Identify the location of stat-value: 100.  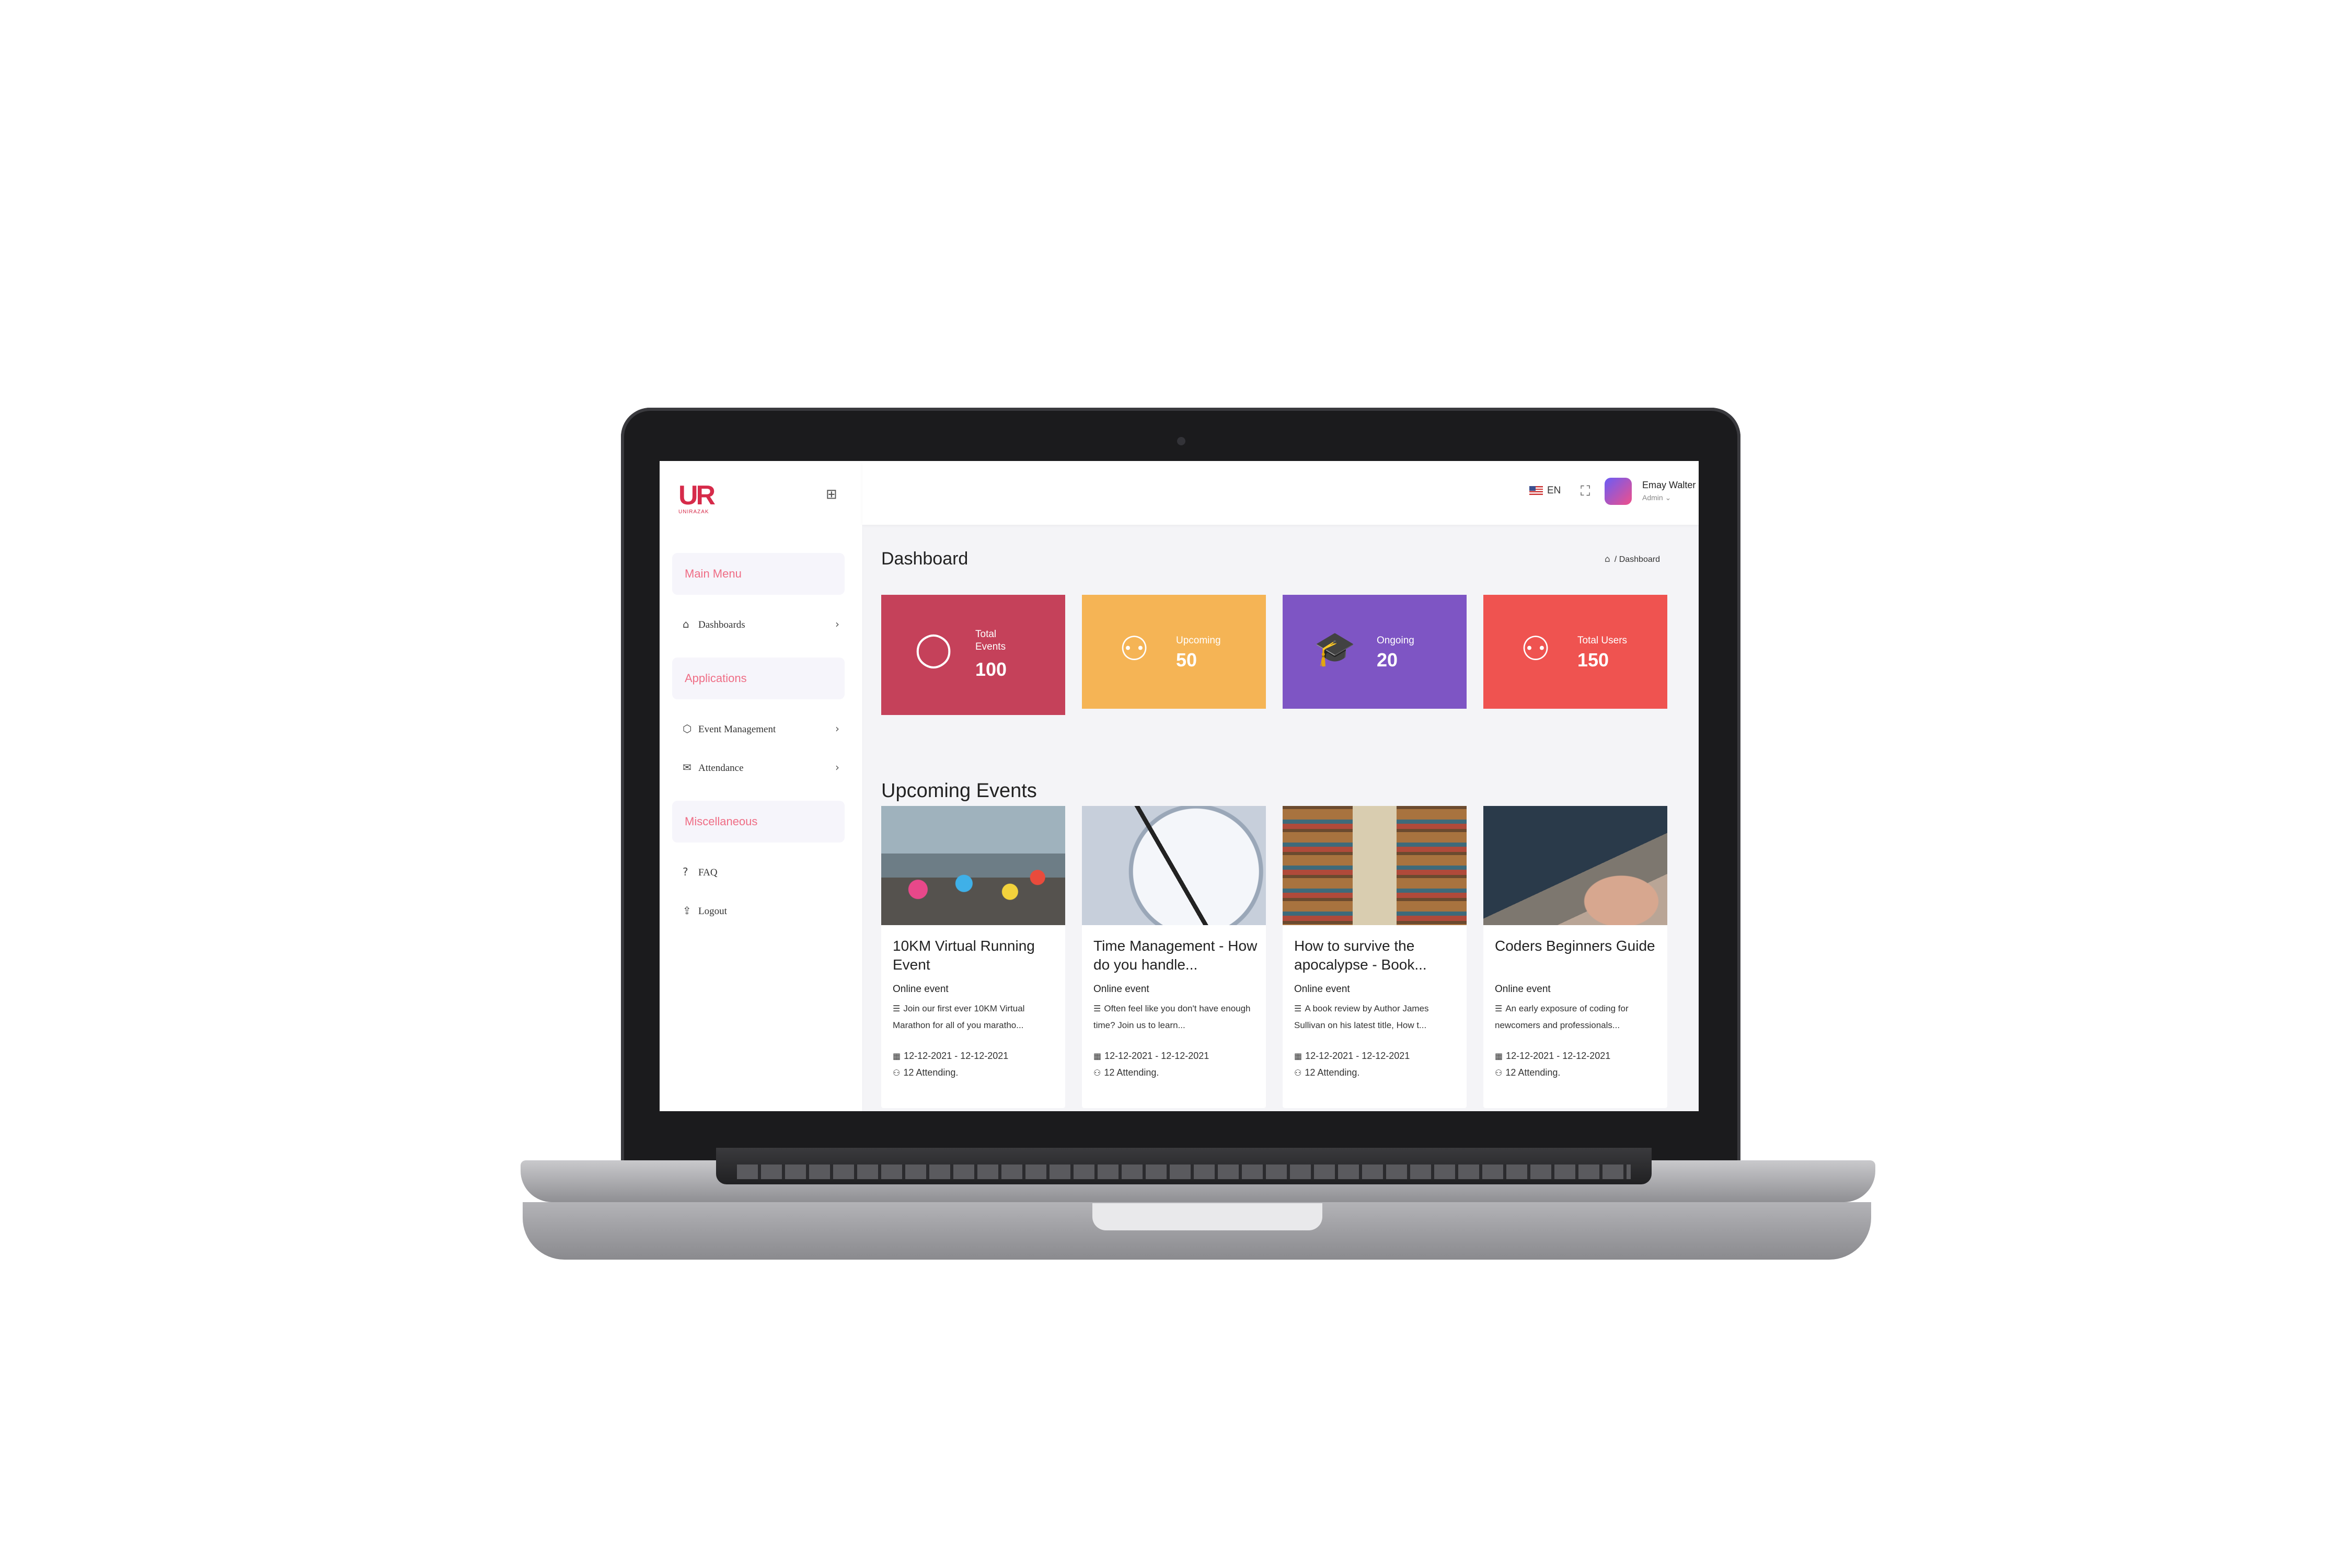
(991, 669).